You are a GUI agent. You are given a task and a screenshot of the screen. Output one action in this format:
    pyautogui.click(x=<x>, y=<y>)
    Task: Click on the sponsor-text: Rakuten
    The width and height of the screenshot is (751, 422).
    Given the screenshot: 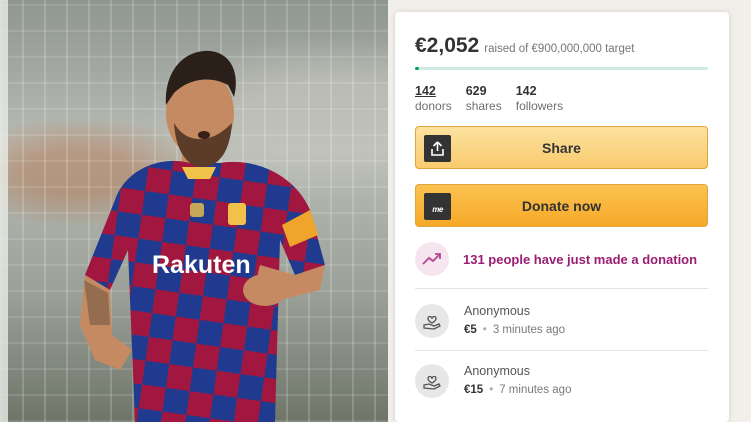 What is the action you would take?
    pyautogui.click(x=201, y=265)
    